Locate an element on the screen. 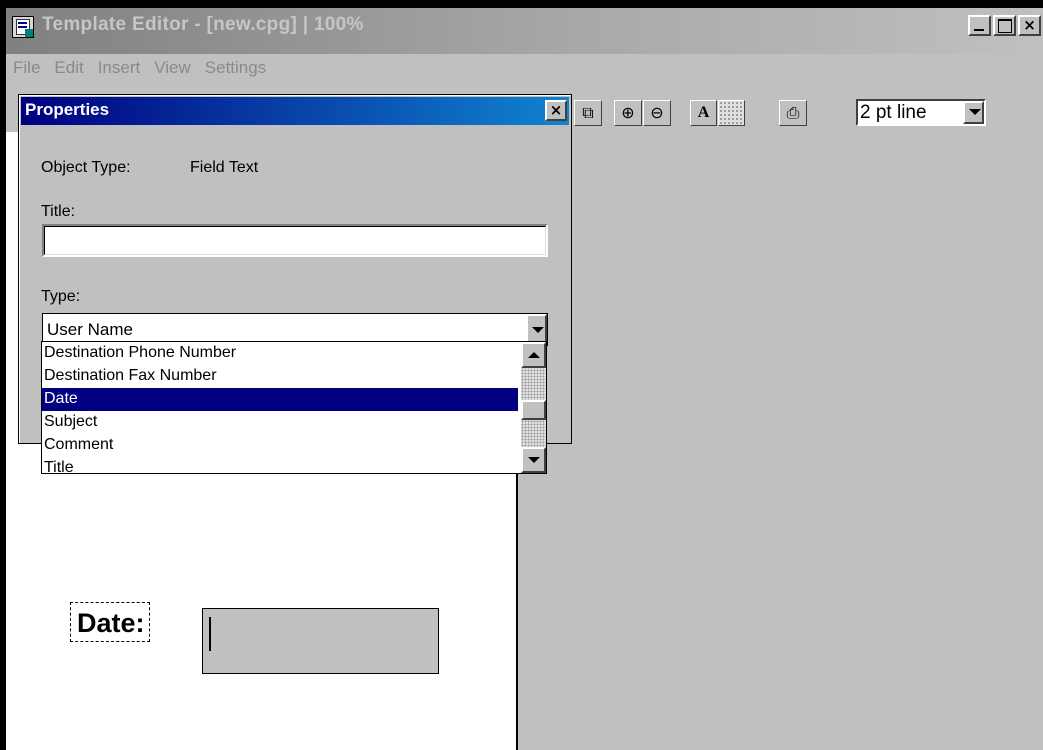  zoom-in-button: ⊕ is located at coordinates (628, 113).